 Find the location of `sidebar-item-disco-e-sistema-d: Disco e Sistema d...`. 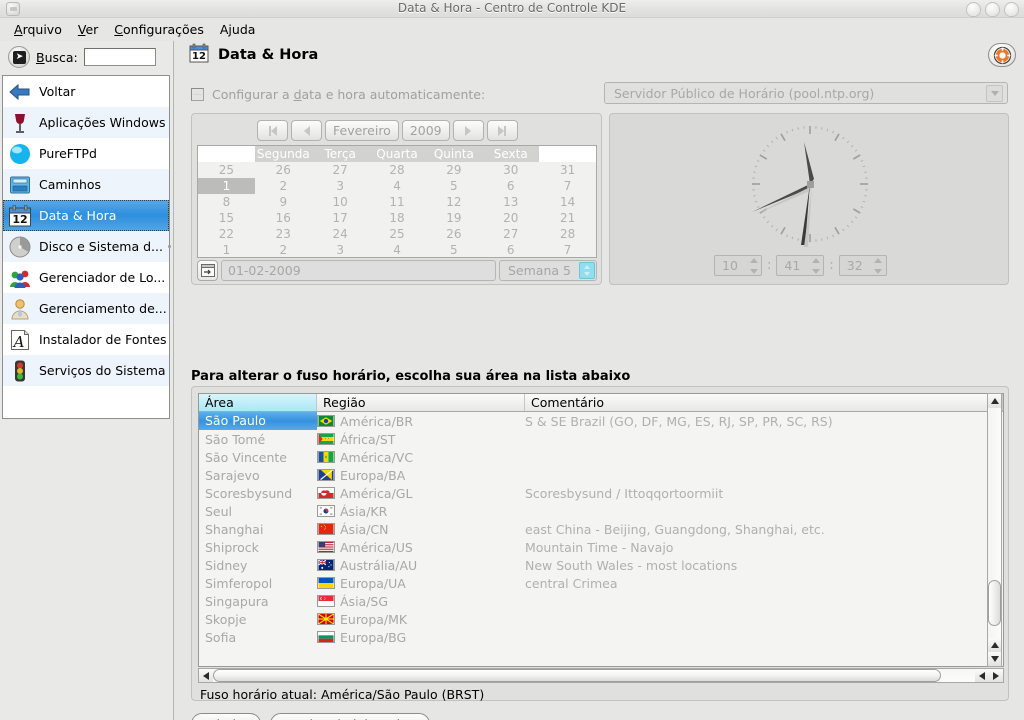

sidebar-item-disco-e-sistema-d: Disco e Sistema d... is located at coordinates (86, 246).